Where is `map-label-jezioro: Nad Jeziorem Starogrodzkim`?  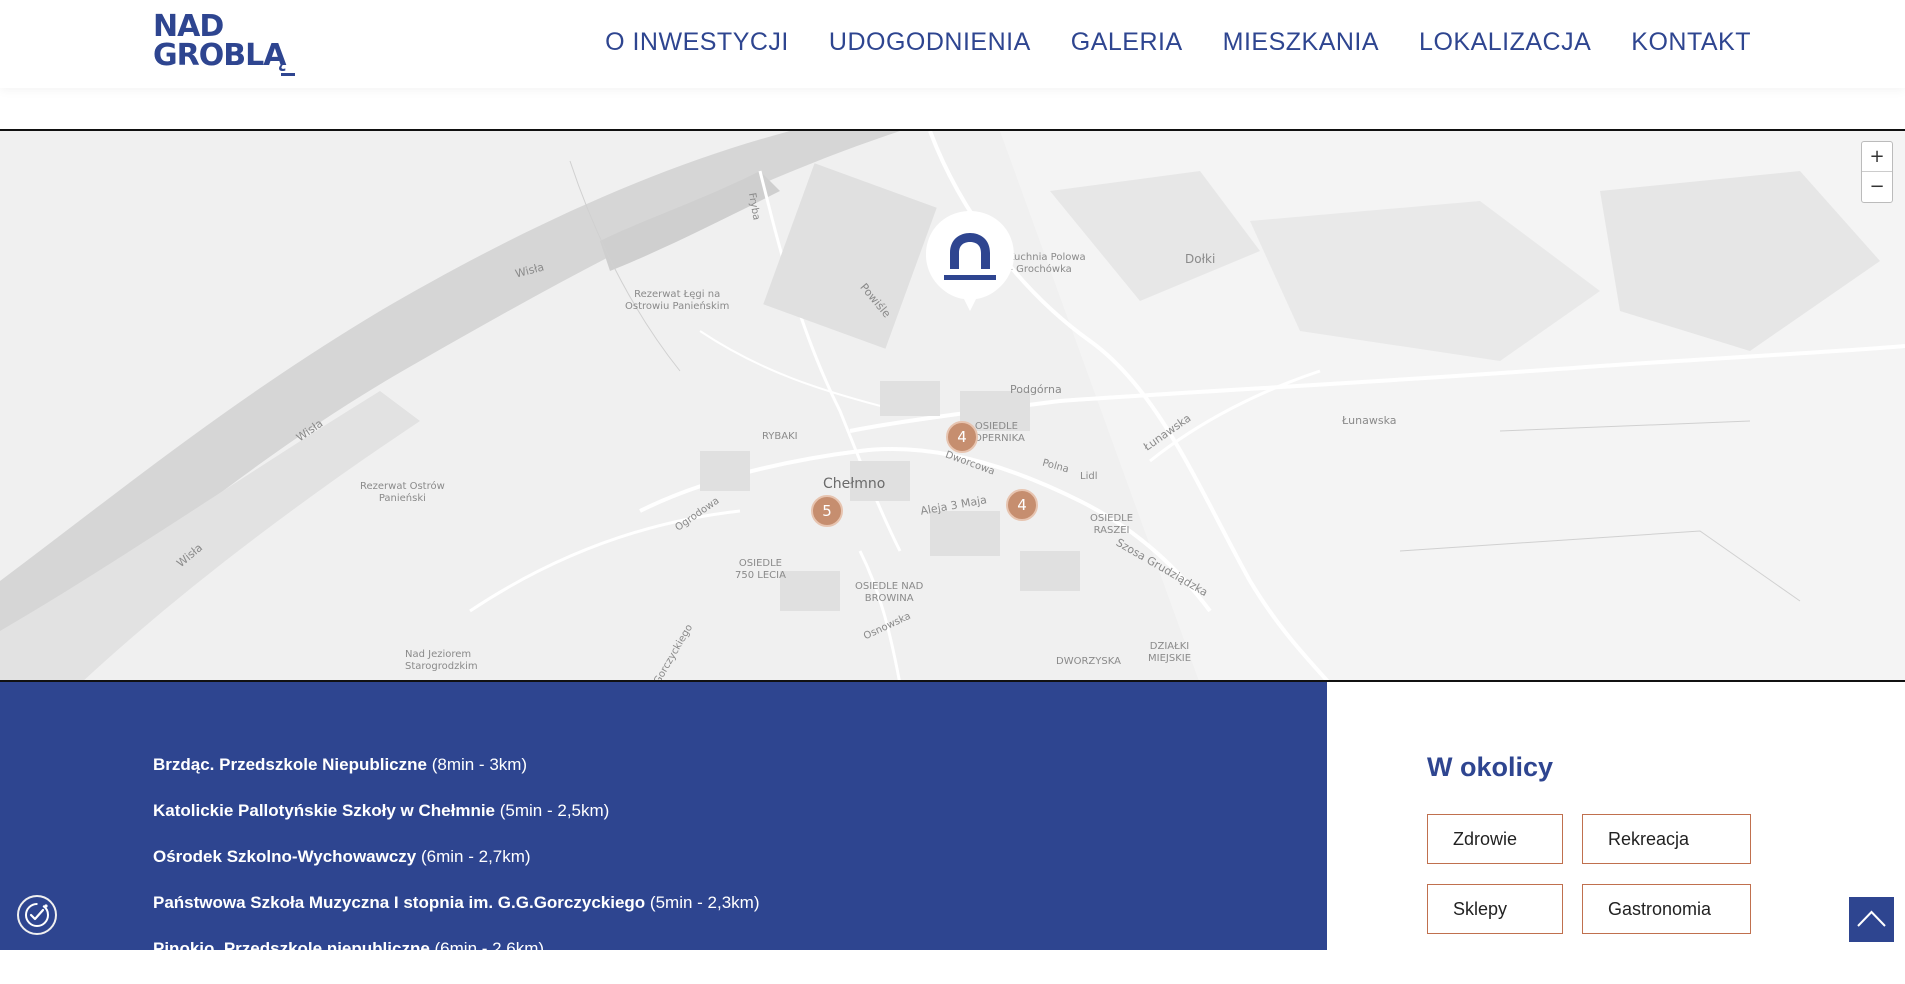
map-label-jezioro: Nad Jeziorem Starogrodzkim is located at coordinates (441, 660).